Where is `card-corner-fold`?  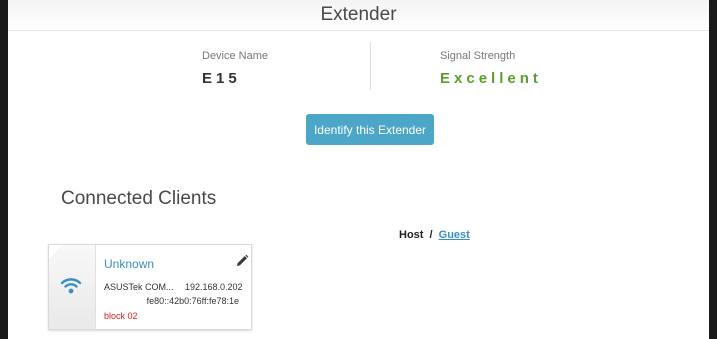
card-corner-fold is located at coordinates (56, 252).